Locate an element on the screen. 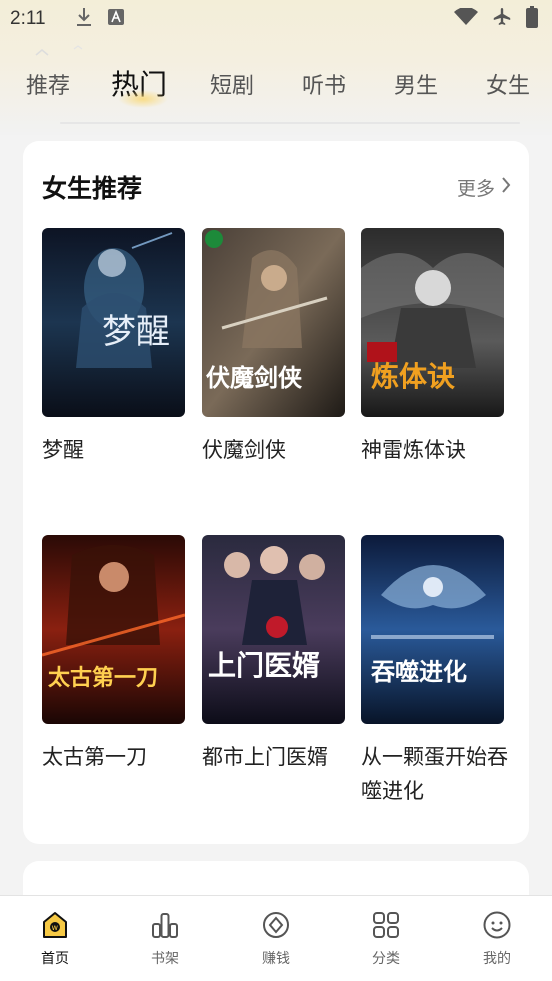 This screenshot has height=981, width=552. cover-title-text: 伏魔剑侠 is located at coordinates (254, 377).